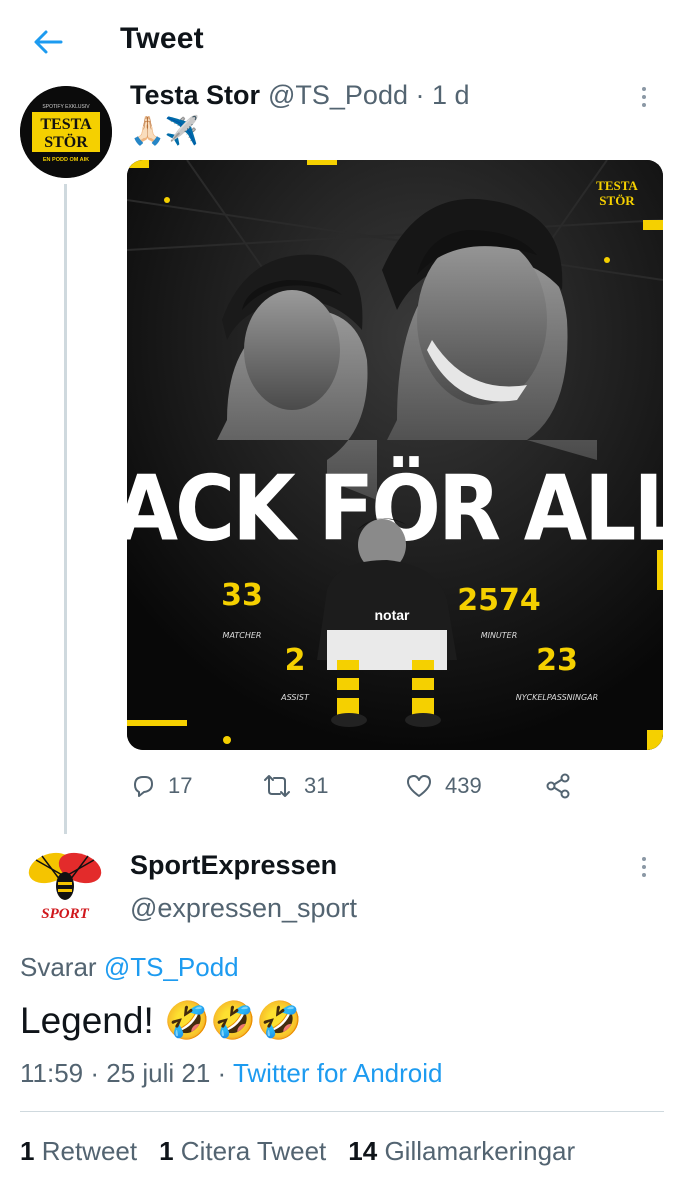 The height and width of the screenshot is (1200, 684). Describe the element at coordinates (390, 786) in the screenshot. I see `tweet-action-bar: 17 31 439` at that location.